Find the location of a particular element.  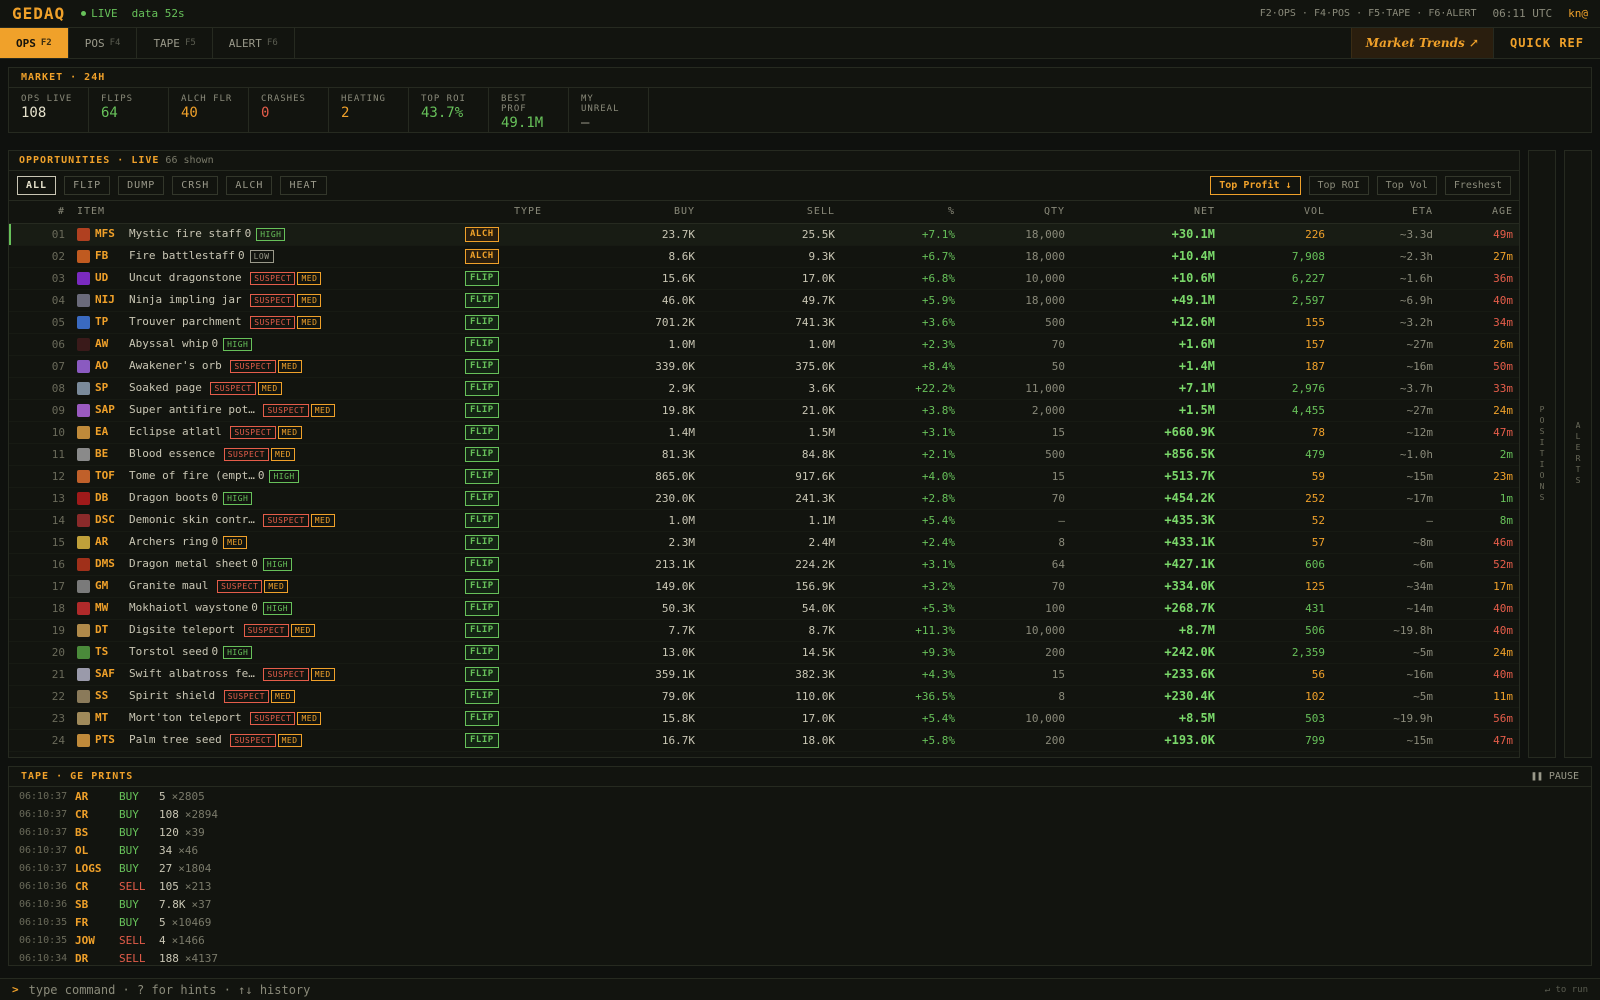

item-name: Eclipse atlatl is located at coordinates (175, 431).